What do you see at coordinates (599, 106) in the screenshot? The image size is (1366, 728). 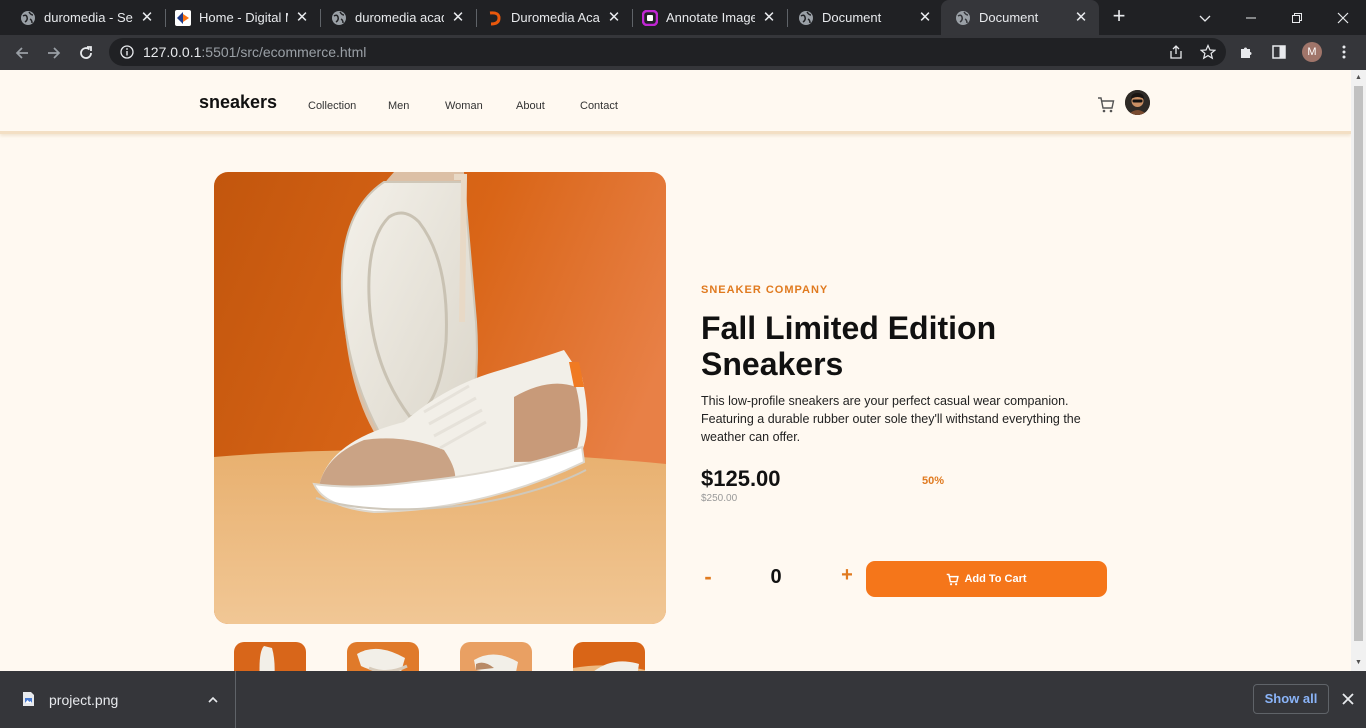 I see `nav-link-contact: Contact` at bounding box center [599, 106].